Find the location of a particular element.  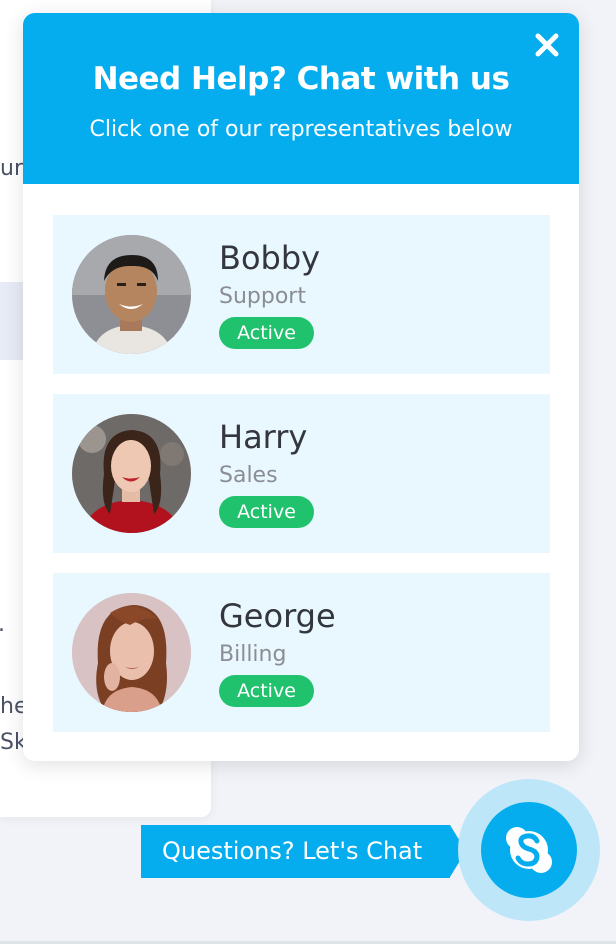

chat-cta-banner: Questions? Let's Chat is located at coordinates (295, 851).